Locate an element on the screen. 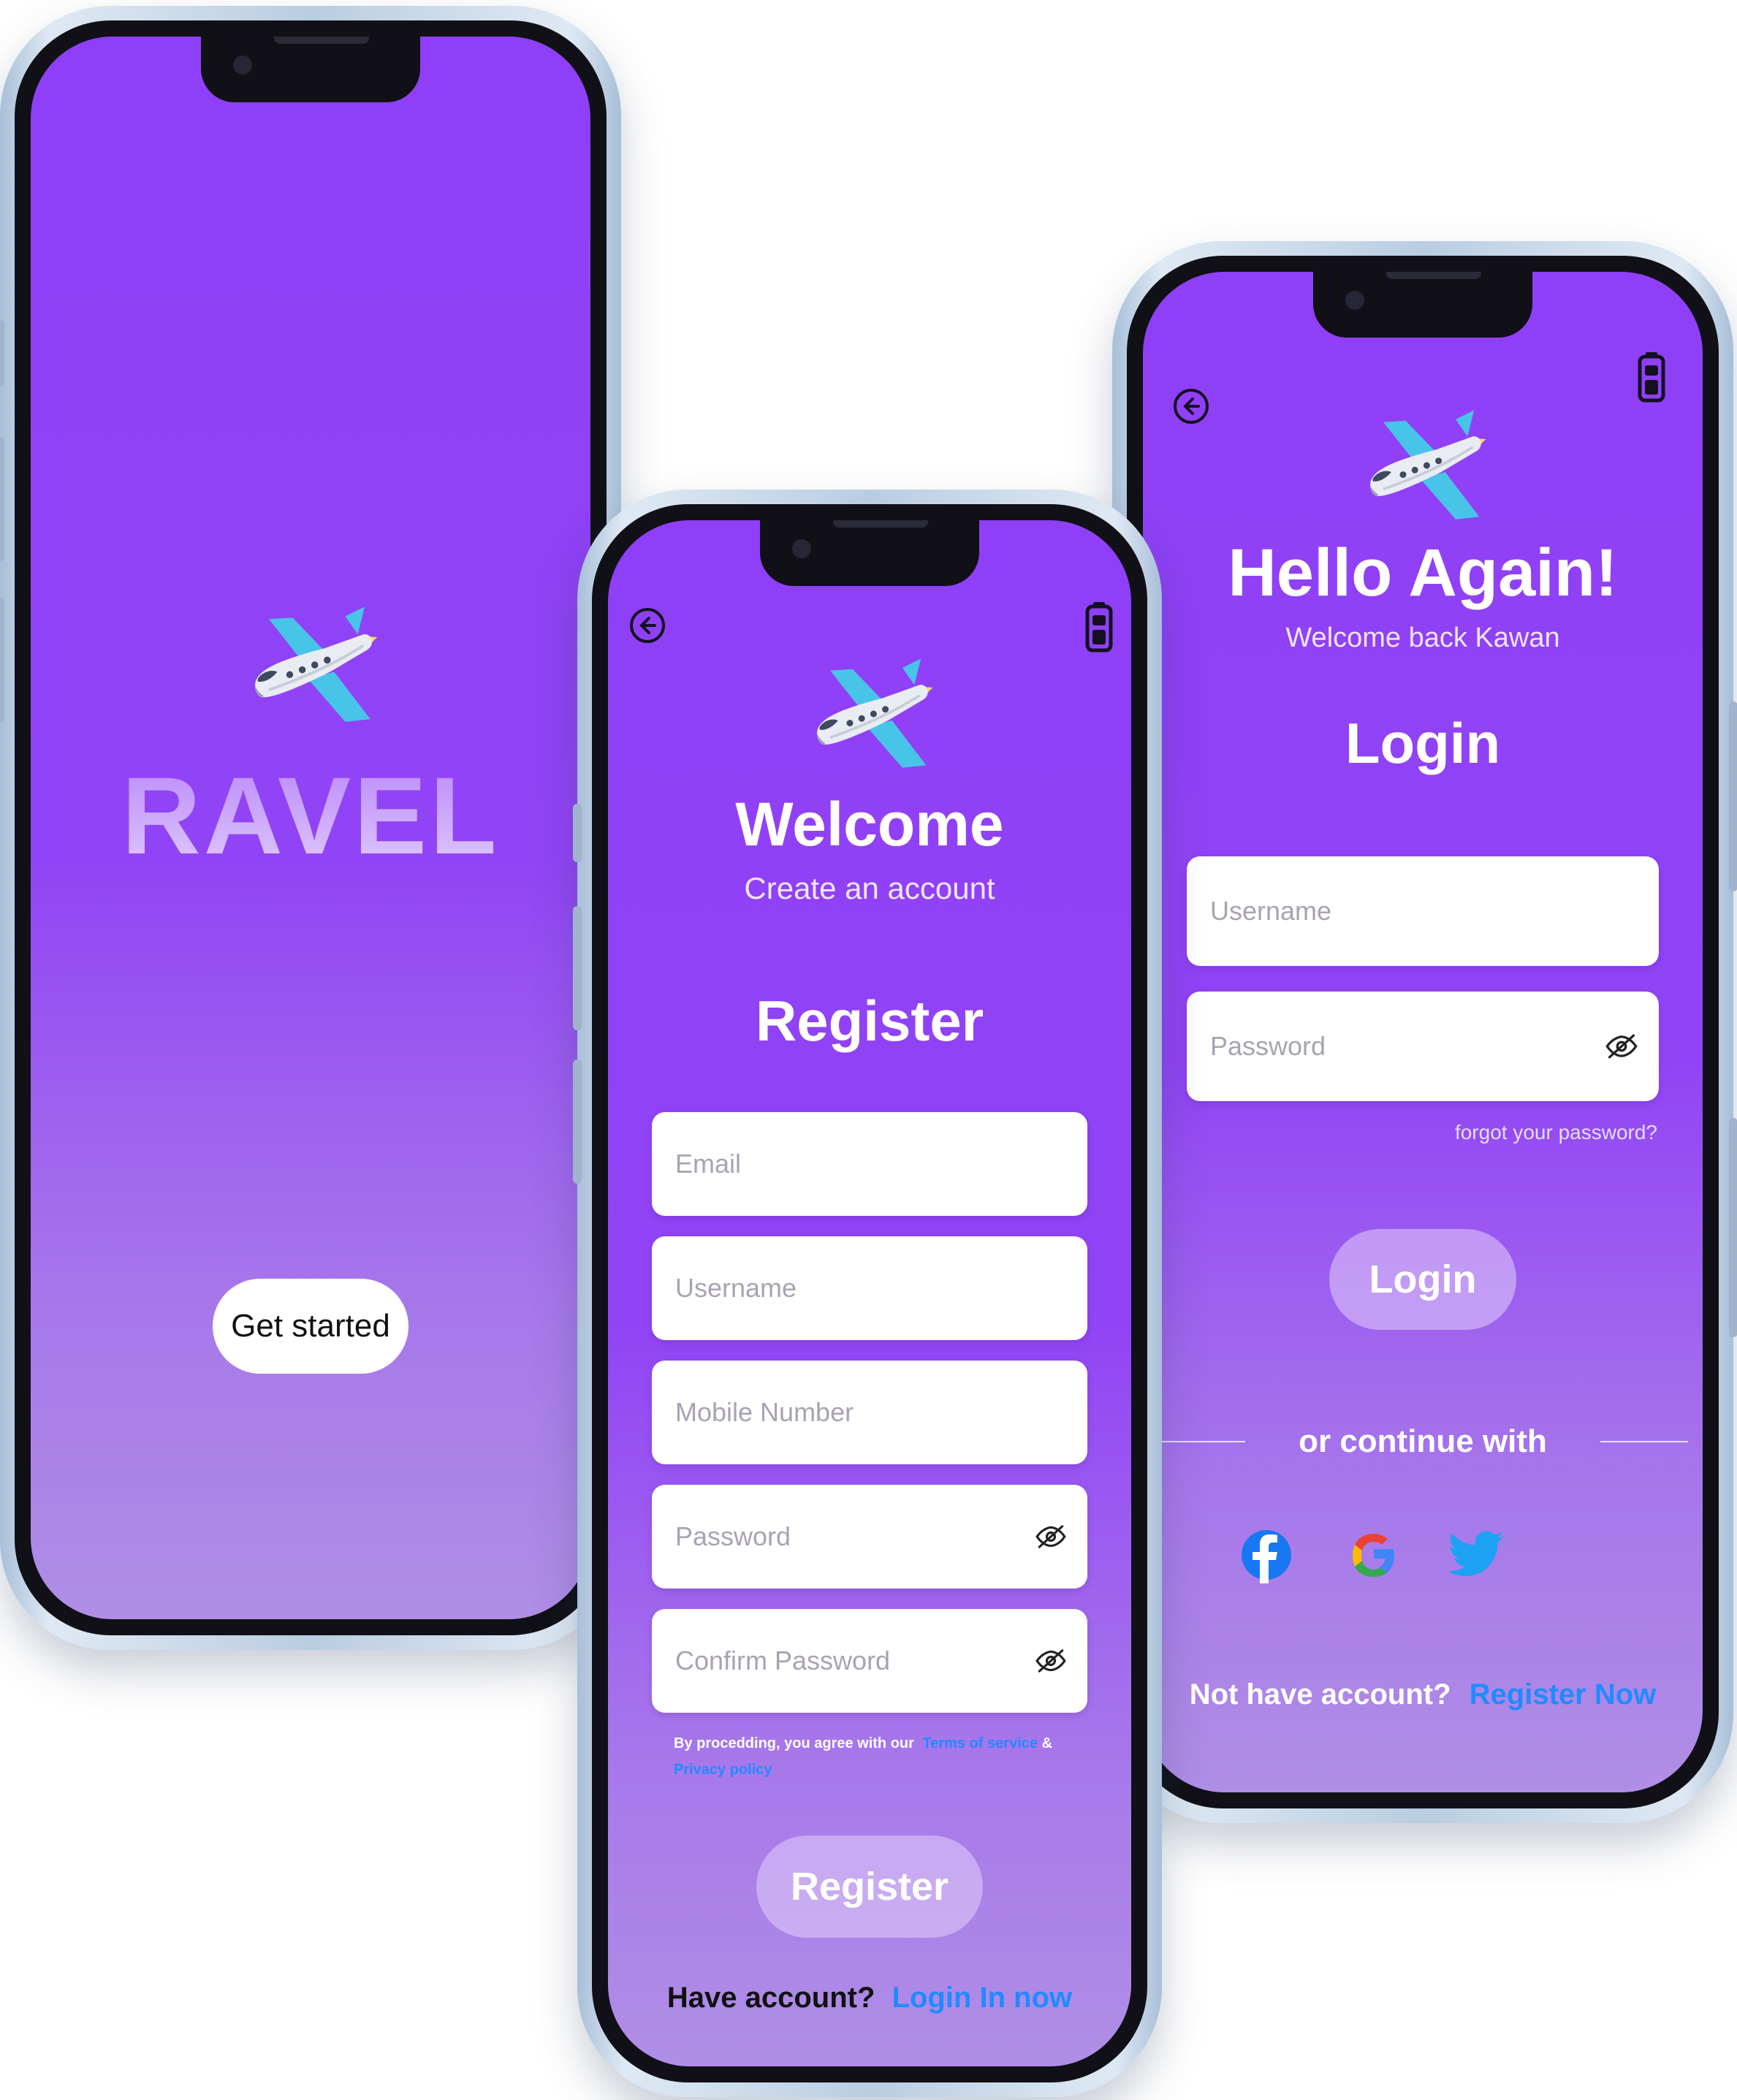  register-title: Welcome is located at coordinates (870, 824).